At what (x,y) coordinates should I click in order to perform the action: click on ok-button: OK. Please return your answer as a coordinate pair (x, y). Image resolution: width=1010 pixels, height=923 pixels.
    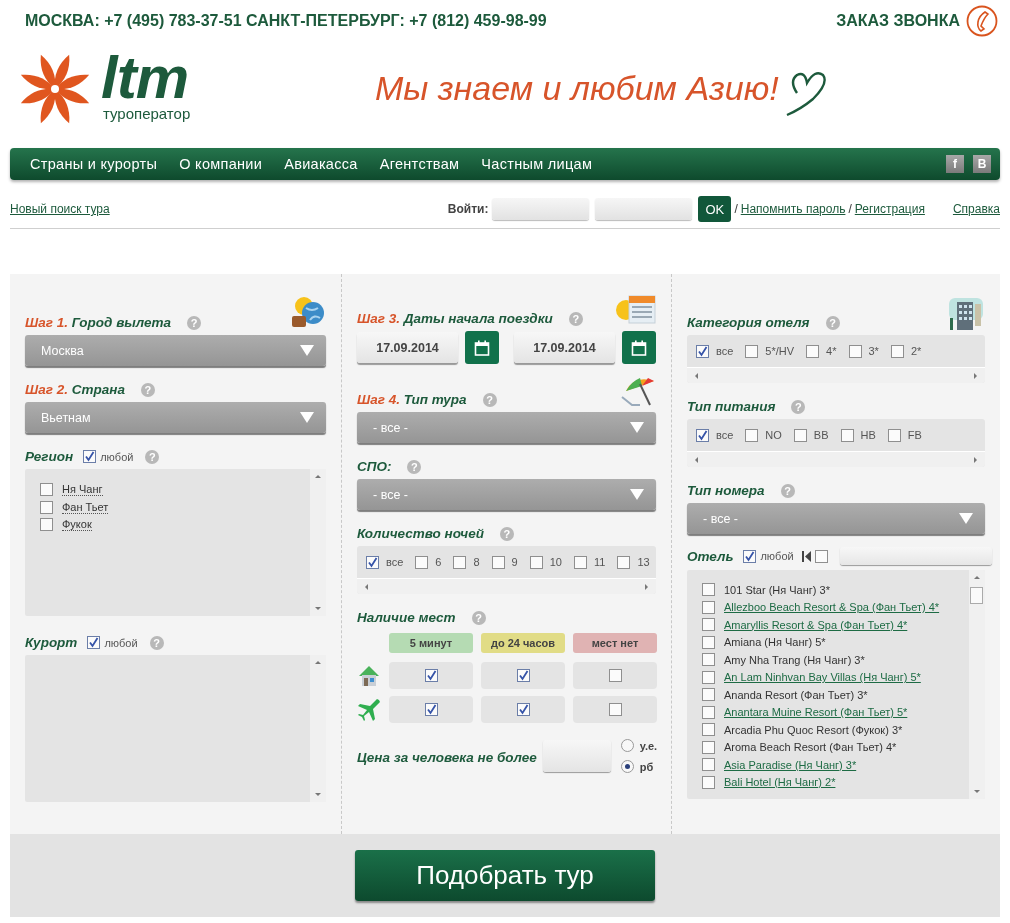
    Looking at the image, I should click on (715, 209).